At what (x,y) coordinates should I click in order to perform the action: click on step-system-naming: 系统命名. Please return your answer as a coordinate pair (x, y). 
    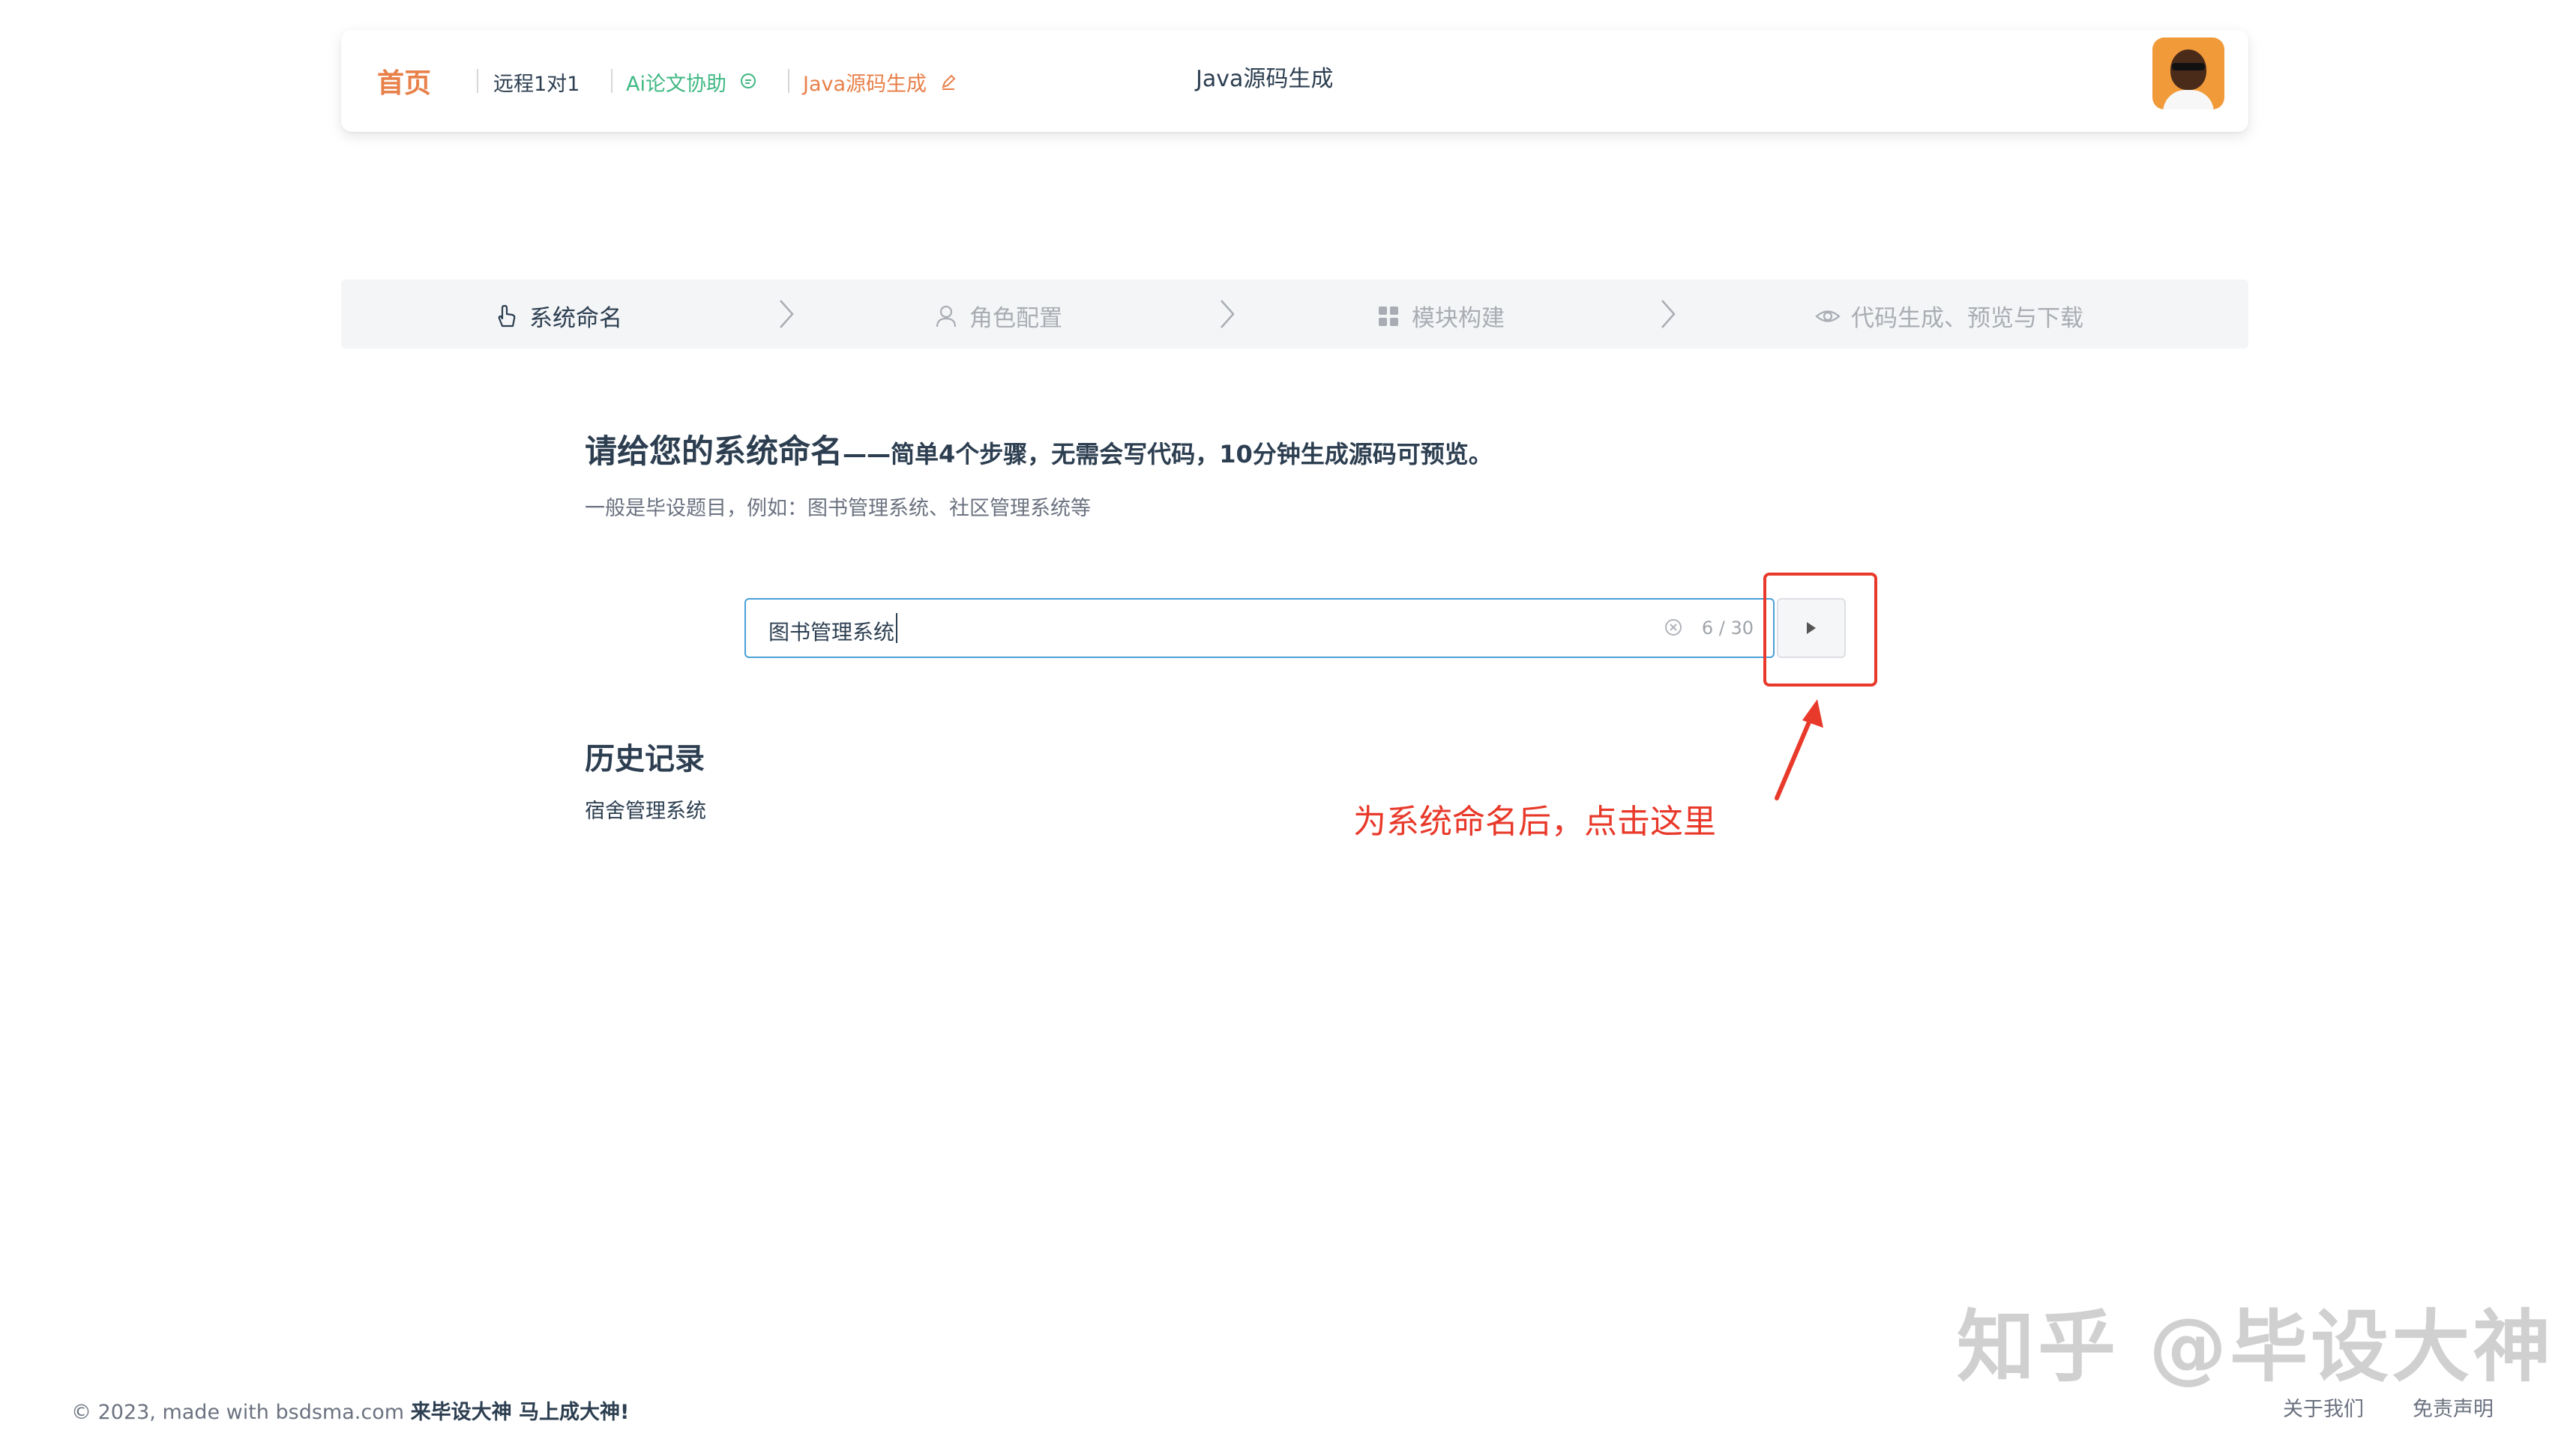
    Looking at the image, I should click on (557, 316).